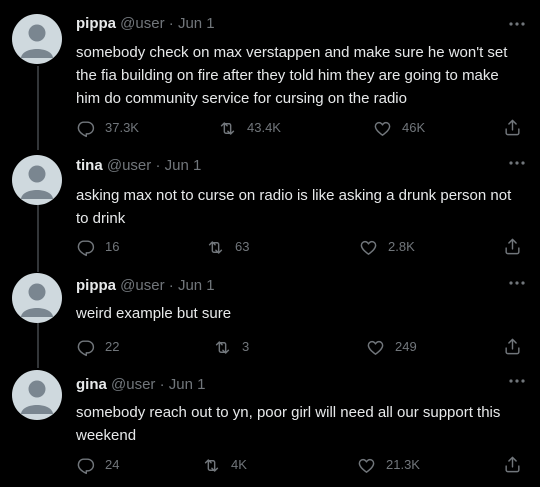  I want to click on tweet-actions: 24 4K 21.3K, so click(301, 465).